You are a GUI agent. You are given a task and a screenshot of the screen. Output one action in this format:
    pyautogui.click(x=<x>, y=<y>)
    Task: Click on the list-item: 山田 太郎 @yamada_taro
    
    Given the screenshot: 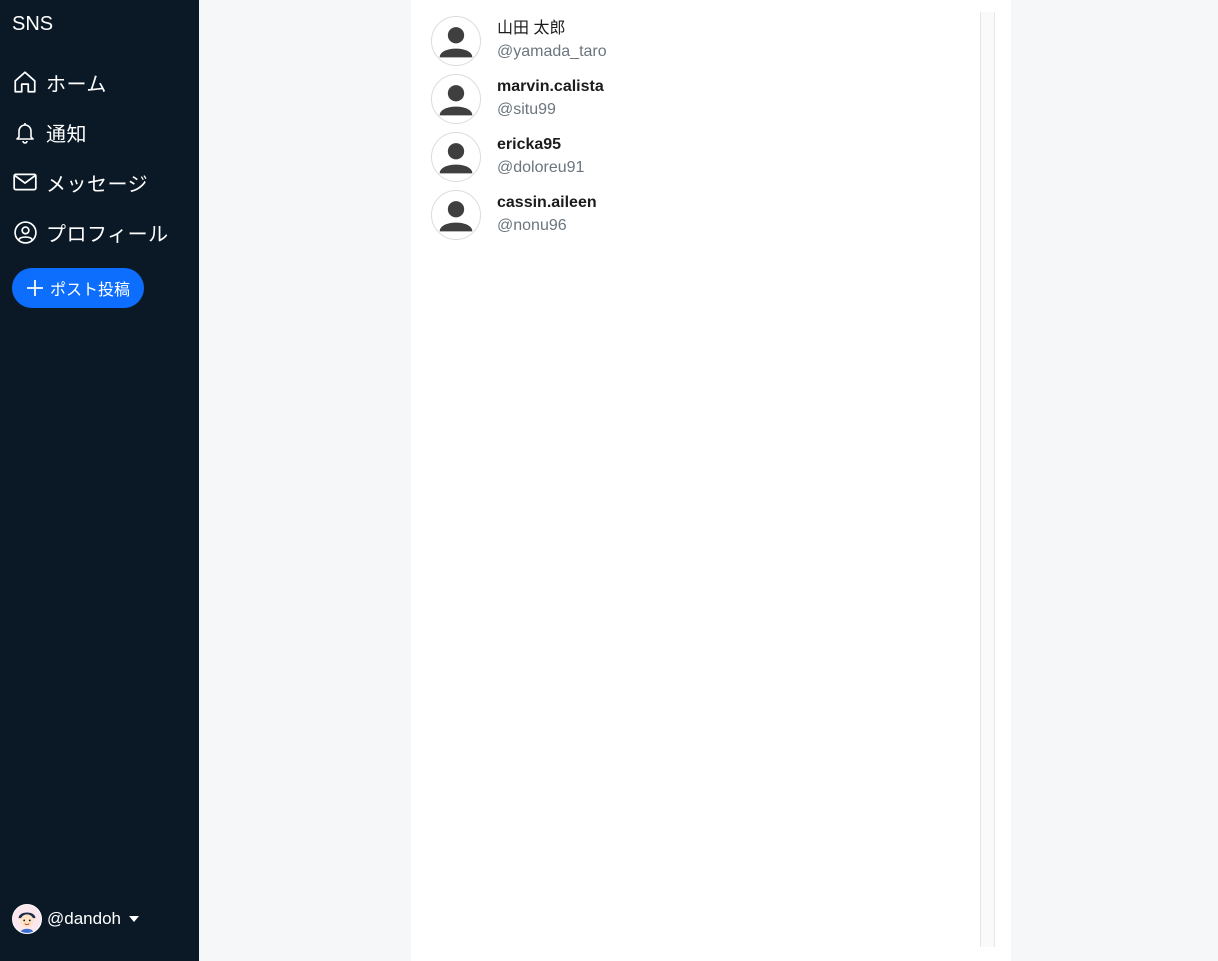 What is the action you would take?
    pyautogui.click(x=701, y=41)
    